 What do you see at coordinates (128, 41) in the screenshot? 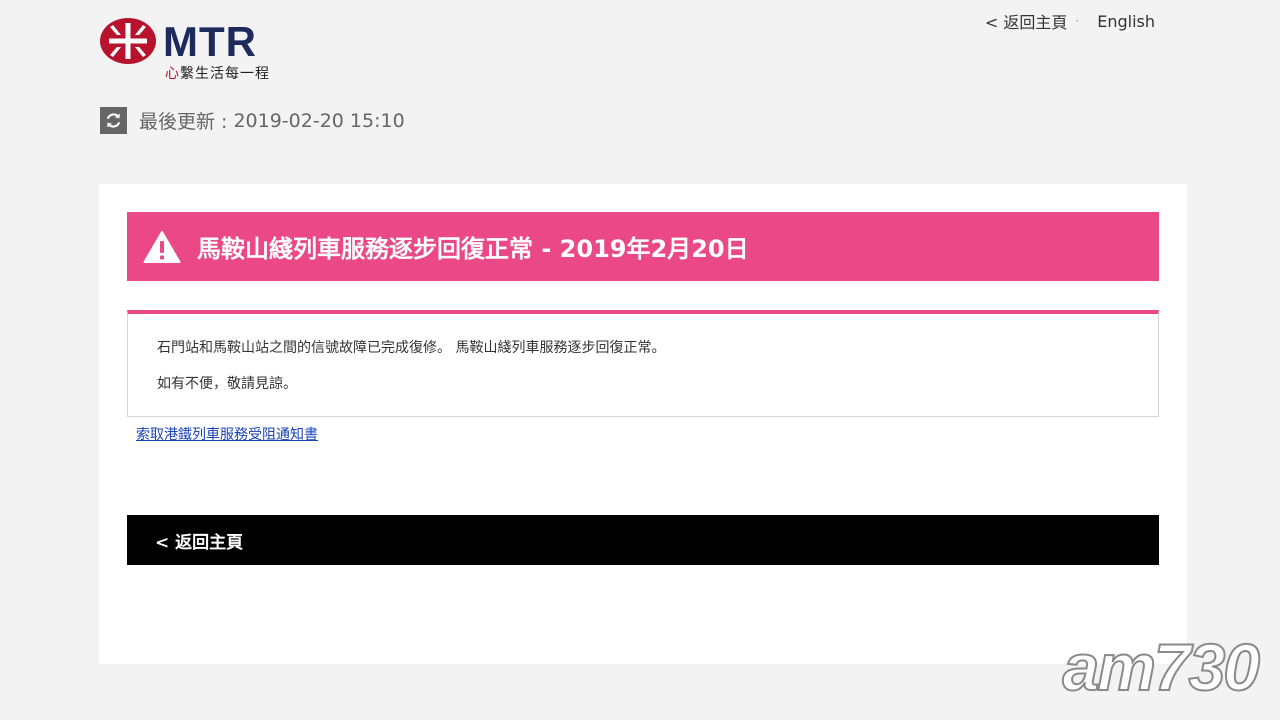
I see `mtr-logo-icon` at bounding box center [128, 41].